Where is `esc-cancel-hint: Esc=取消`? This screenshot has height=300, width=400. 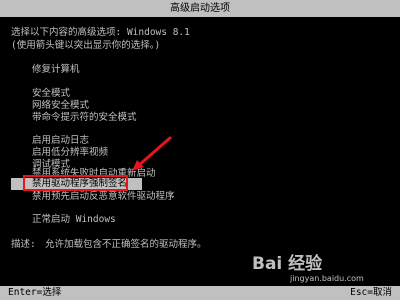 esc-cancel-hint: Esc=取消 is located at coordinates (371, 293).